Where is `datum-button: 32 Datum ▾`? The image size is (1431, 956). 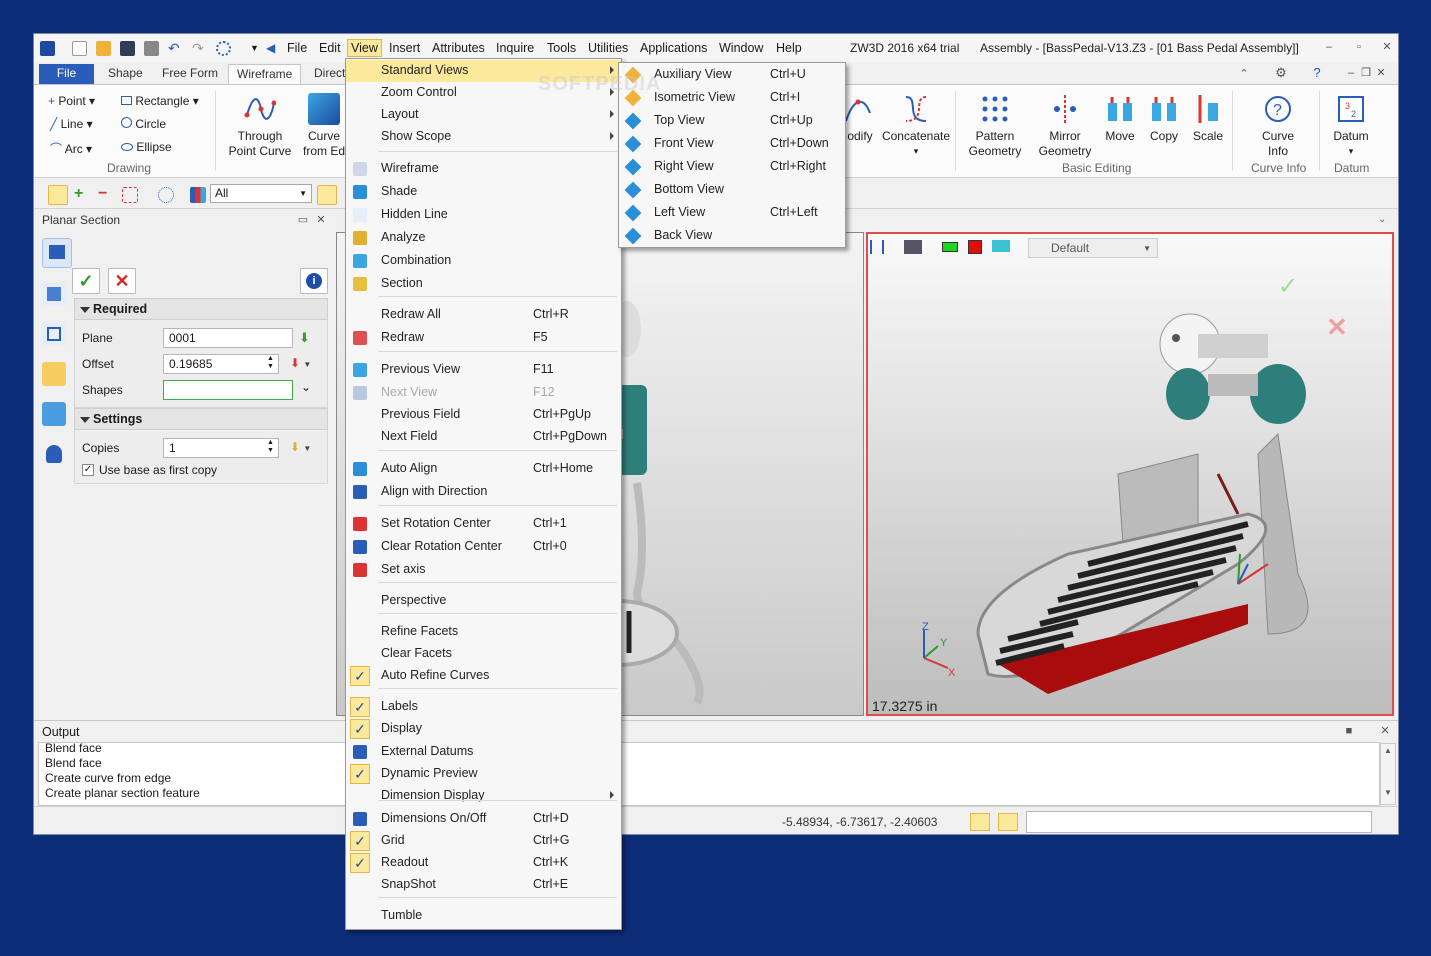
datum-button: 32 Datum ▾ is located at coordinates (1351, 126).